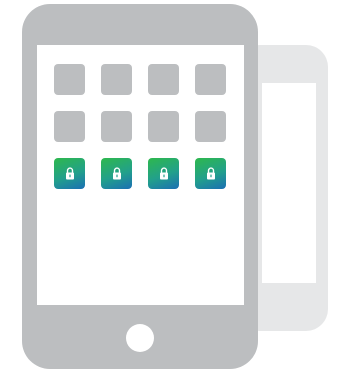 The image size is (337, 371). Describe the element at coordinates (140, 338) in the screenshot. I see `home-button` at that location.